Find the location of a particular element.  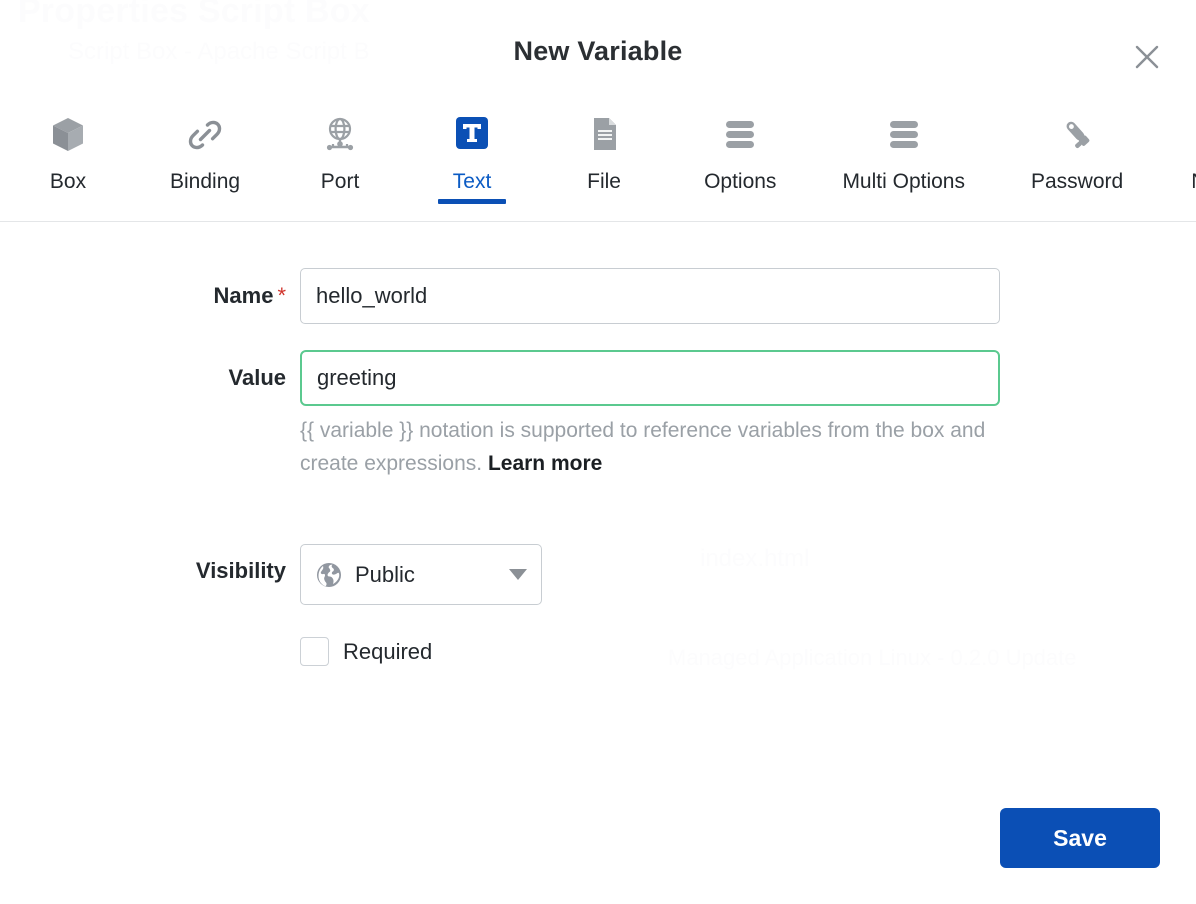

tab-box: Box is located at coordinates (68, 150).